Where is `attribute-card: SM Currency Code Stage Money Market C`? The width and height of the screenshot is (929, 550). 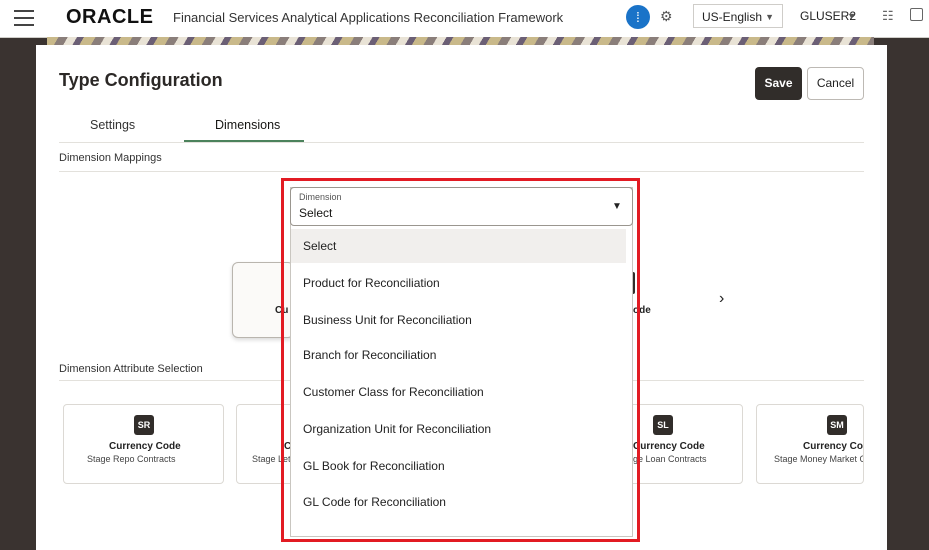
attribute-card: SM Currency Code Stage Money Market C is located at coordinates (810, 444).